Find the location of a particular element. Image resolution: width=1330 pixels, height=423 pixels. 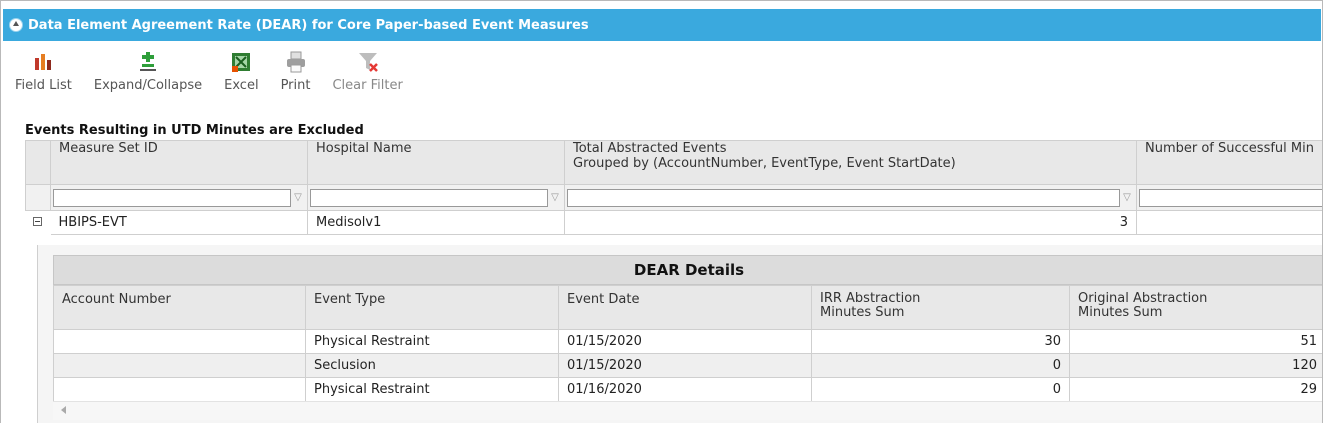

column-header-irr-minutes: IRR Abstraction Minutes Sum is located at coordinates (940, 307).